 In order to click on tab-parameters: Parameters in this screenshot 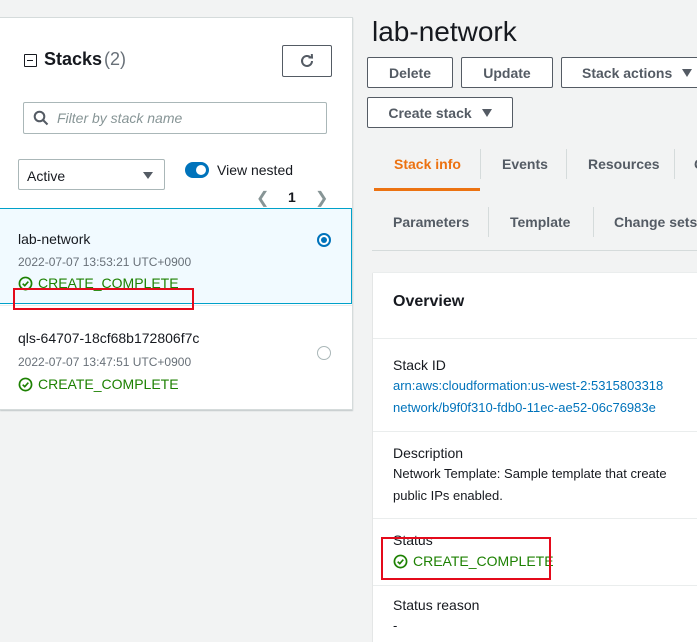, I will do `click(431, 222)`.